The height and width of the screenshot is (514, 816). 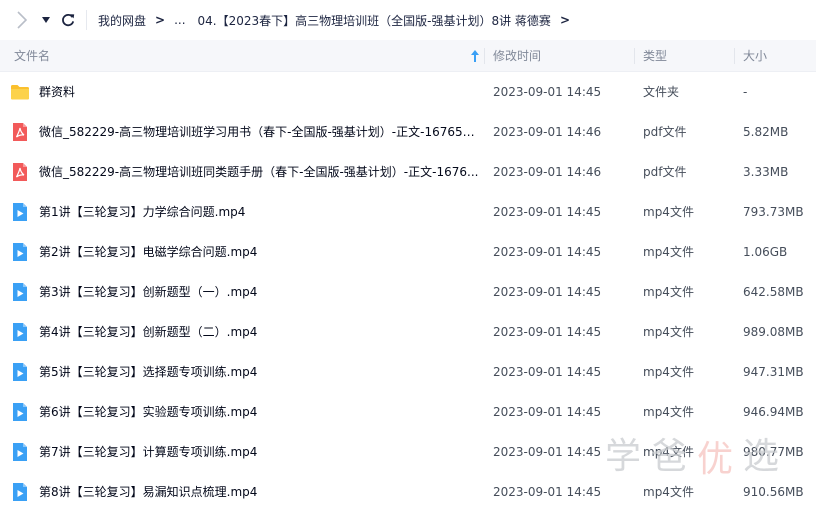 I want to click on file-size: -, so click(x=745, y=92).